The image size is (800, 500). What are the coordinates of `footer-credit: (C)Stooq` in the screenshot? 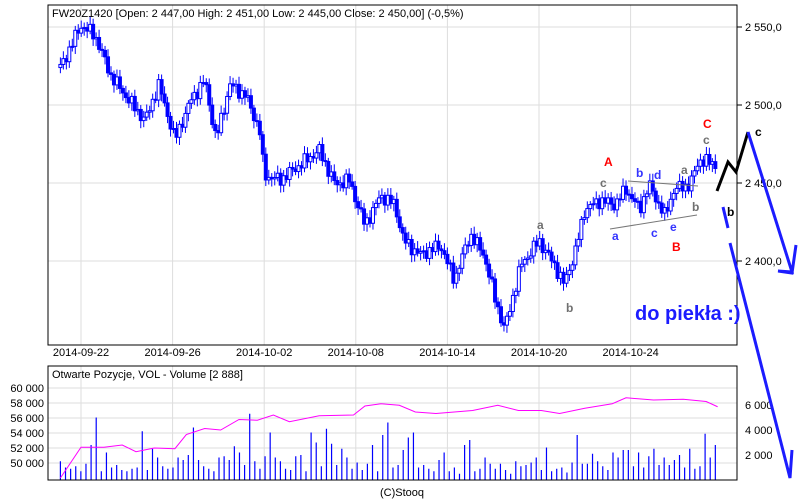 It's located at (402, 493).